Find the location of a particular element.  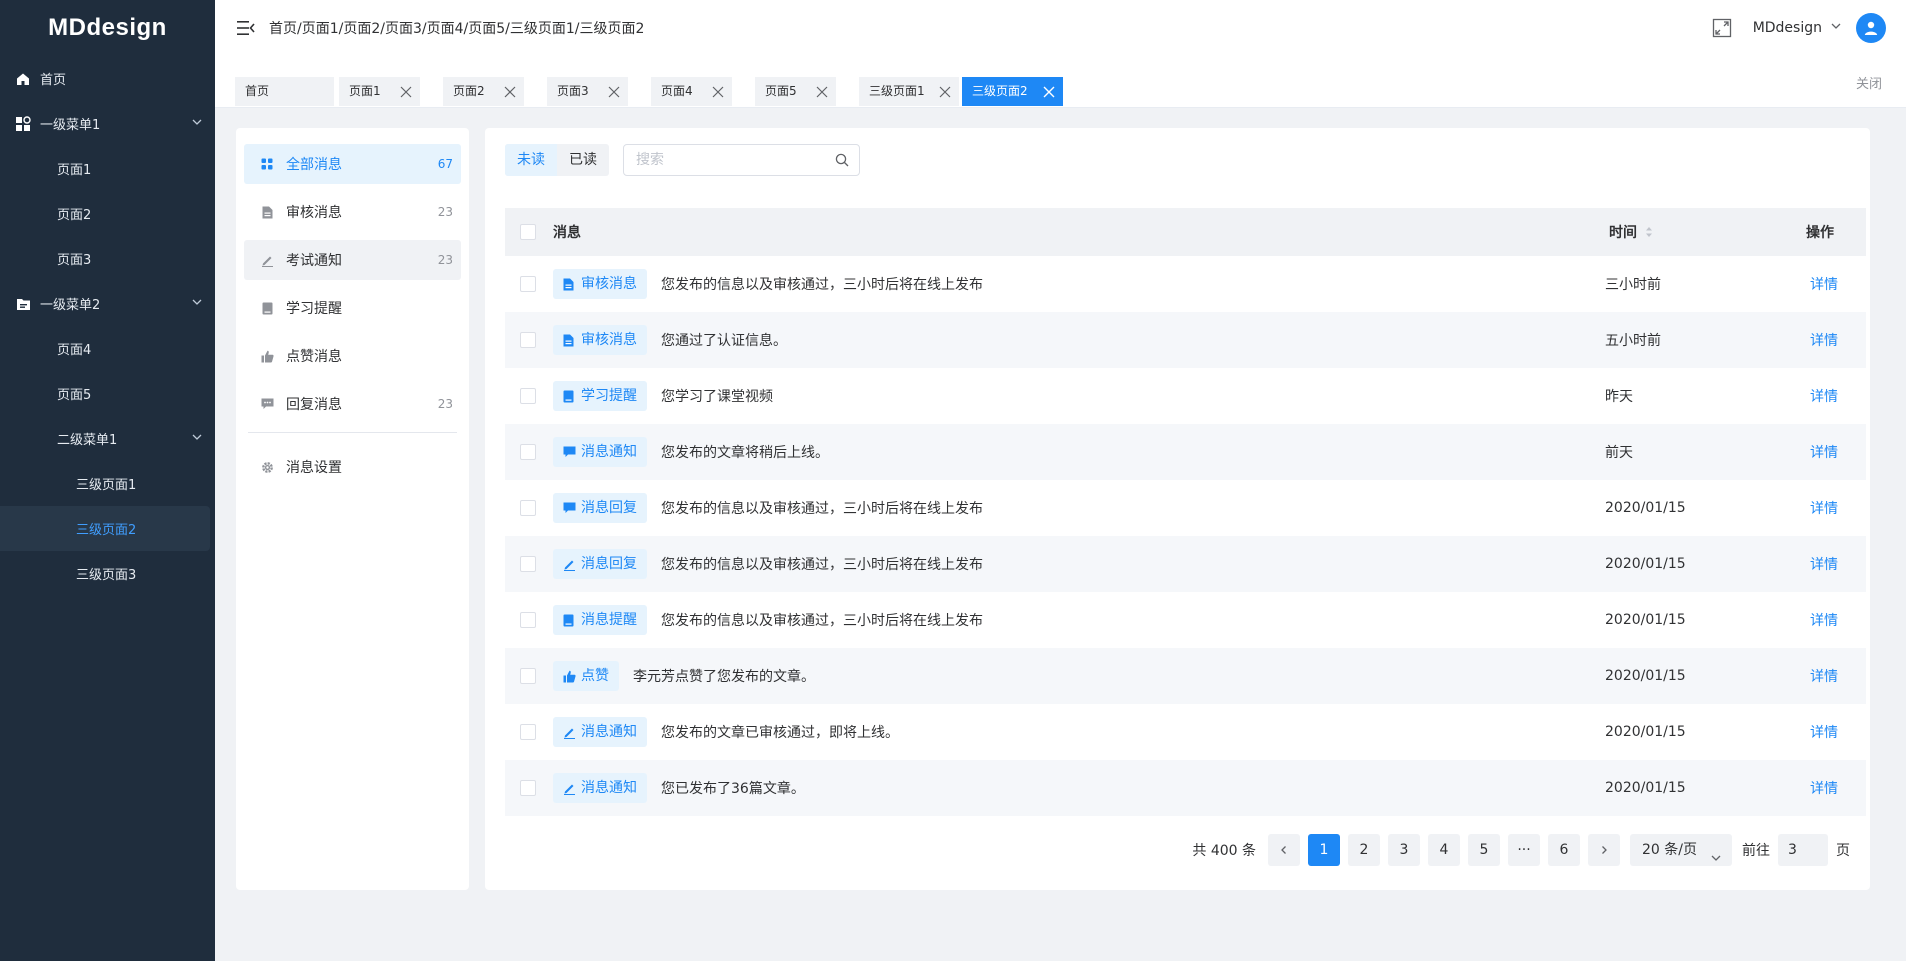

tag-home: 首页 is located at coordinates (284, 91).